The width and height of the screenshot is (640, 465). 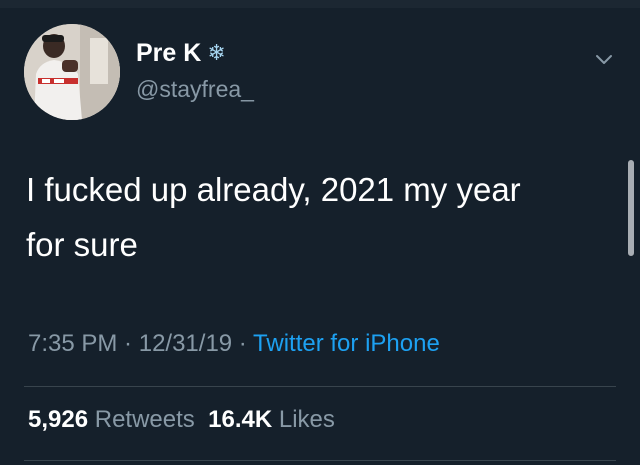 I want to click on name-row: Pre K ❄, so click(x=195, y=53).